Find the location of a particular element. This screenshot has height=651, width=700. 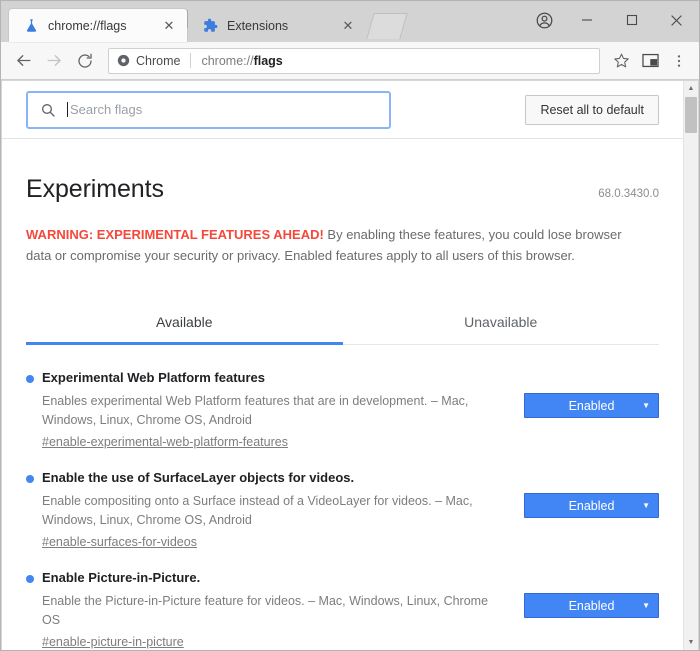

flags-header-bar: Search flags Reset all to default is located at coordinates (342, 110).